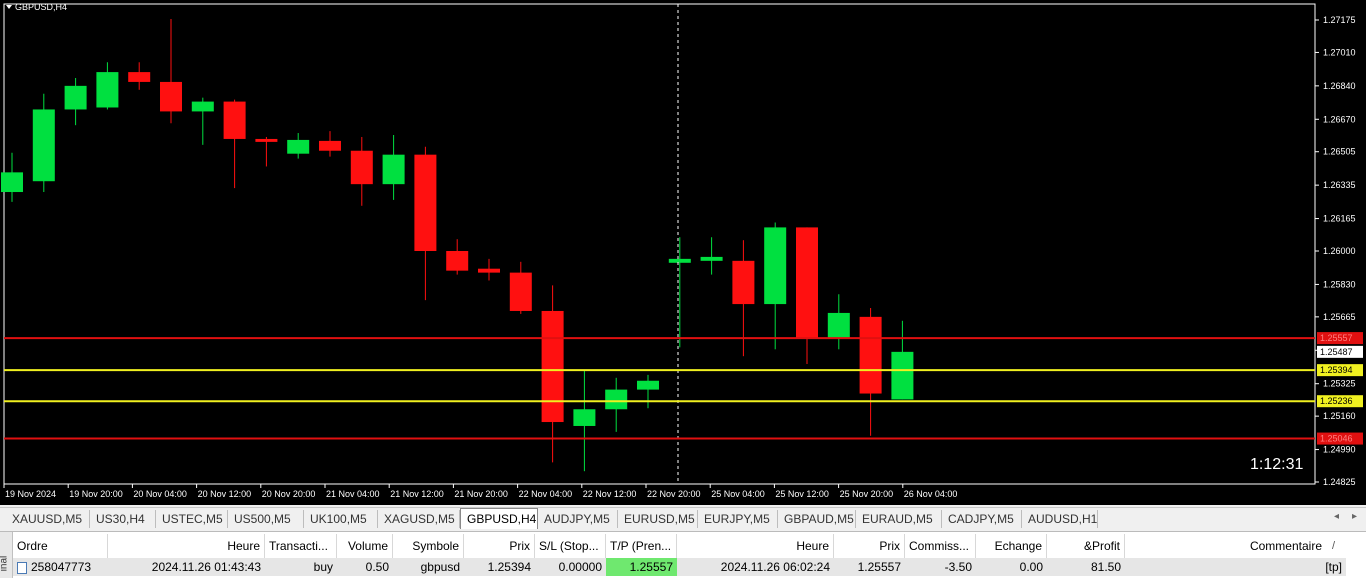 Image resolution: width=1366 pixels, height=578 pixels. What do you see at coordinates (1354, 516) in the screenshot?
I see `tabs-scroll-right-icon: ▸` at bounding box center [1354, 516].